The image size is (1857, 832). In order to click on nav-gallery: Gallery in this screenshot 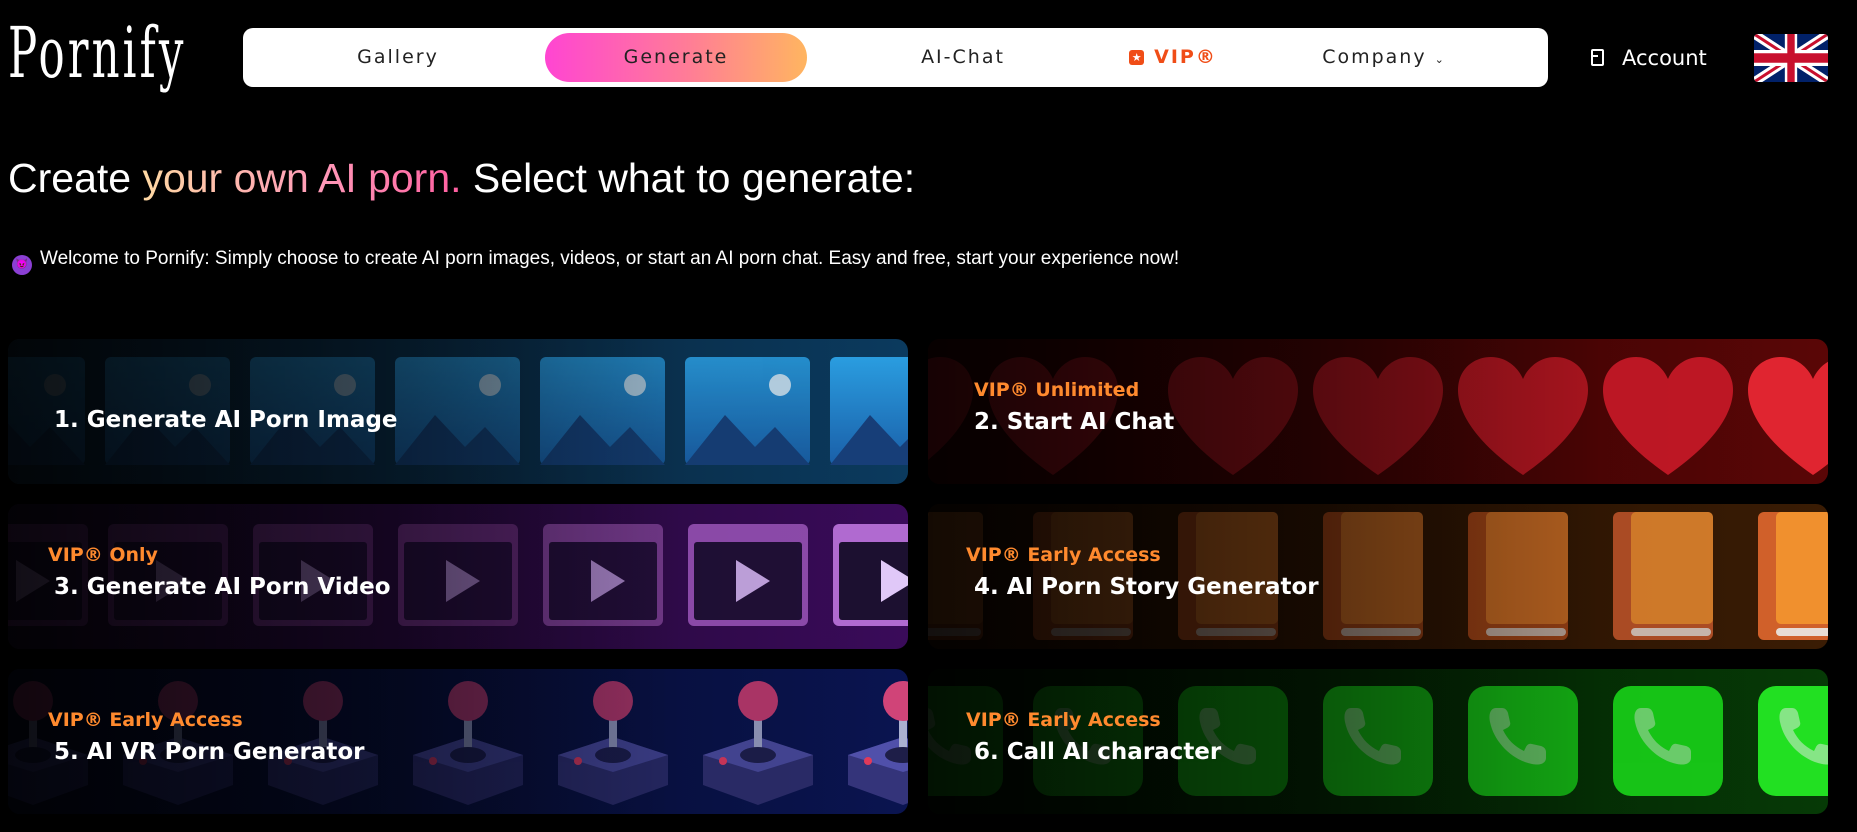, I will do `click(398, 57)`.